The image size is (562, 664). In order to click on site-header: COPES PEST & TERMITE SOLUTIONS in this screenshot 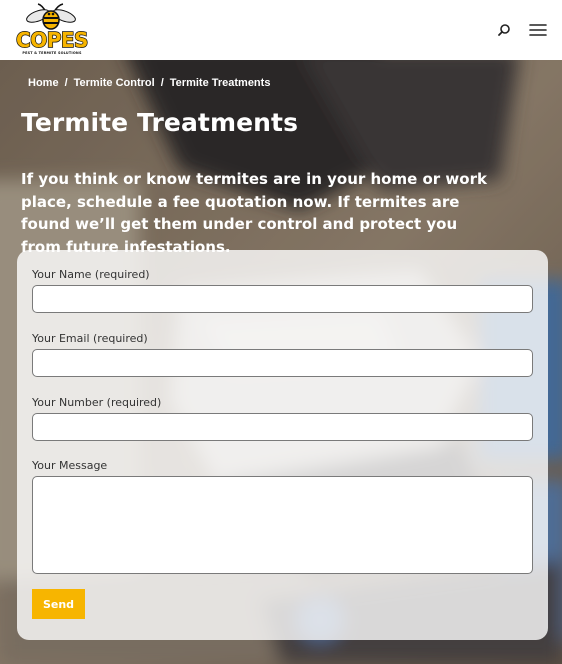, I will do `click(281, 30)`.